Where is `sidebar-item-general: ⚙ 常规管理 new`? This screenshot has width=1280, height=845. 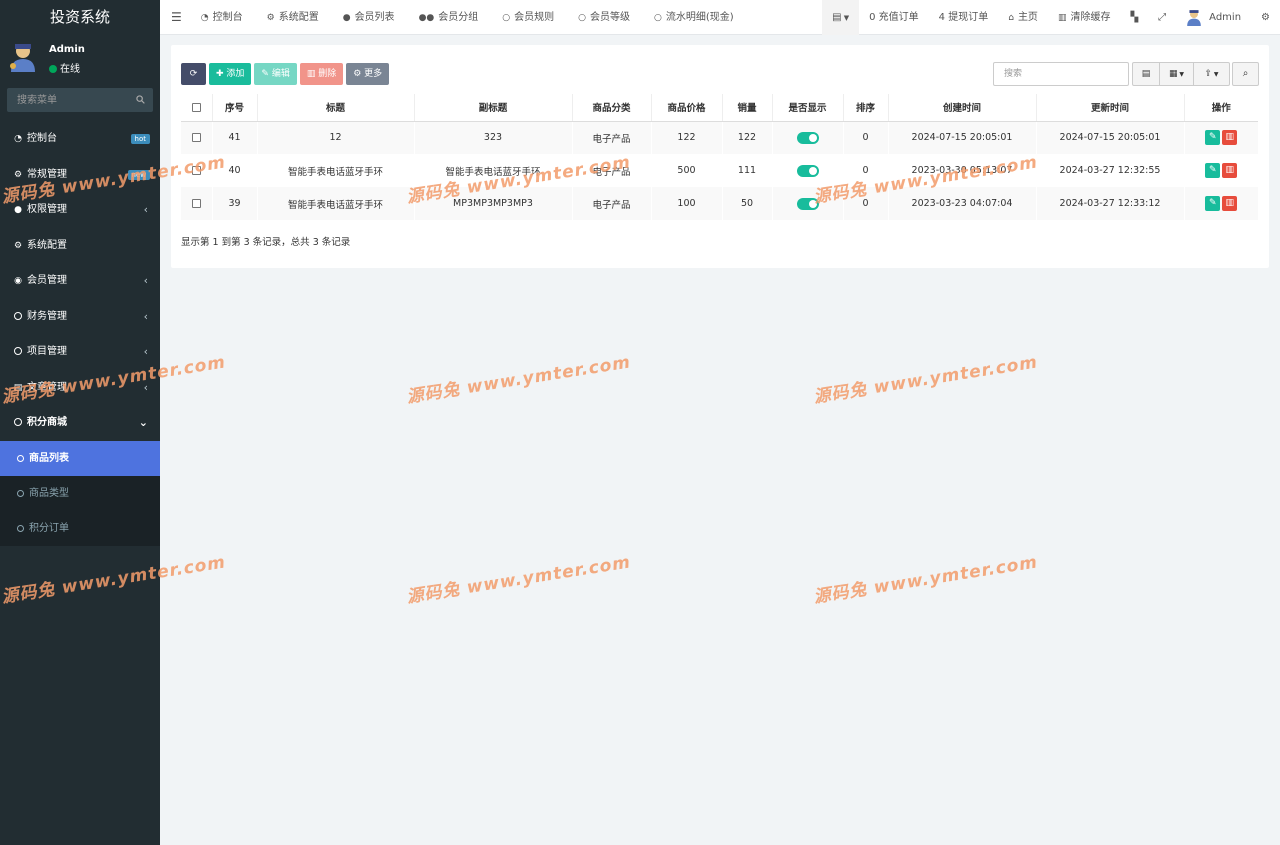 sidebar-item-general: ⚙ 常规管理 new is located at coordinates (80, 175).